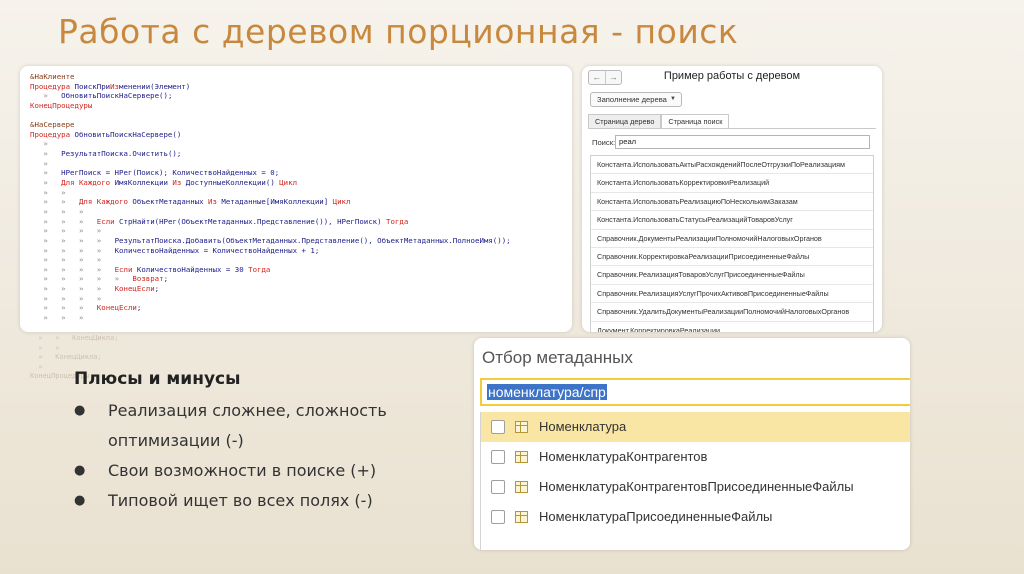  What do you see at coordinates (623, 456) in the screenshot?
I see `metadata-item-label: НоменклатураКонтрагентов` at bounding box center [623, 456].